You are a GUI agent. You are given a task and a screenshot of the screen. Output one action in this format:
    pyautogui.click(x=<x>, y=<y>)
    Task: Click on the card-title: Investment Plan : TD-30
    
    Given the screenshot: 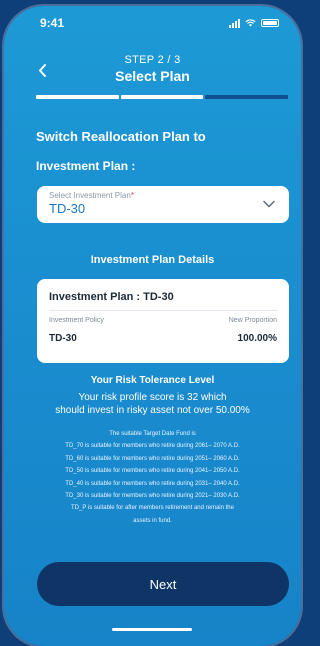 What is the action you would take?
    pyautogui.click(x=111, y=297)
    